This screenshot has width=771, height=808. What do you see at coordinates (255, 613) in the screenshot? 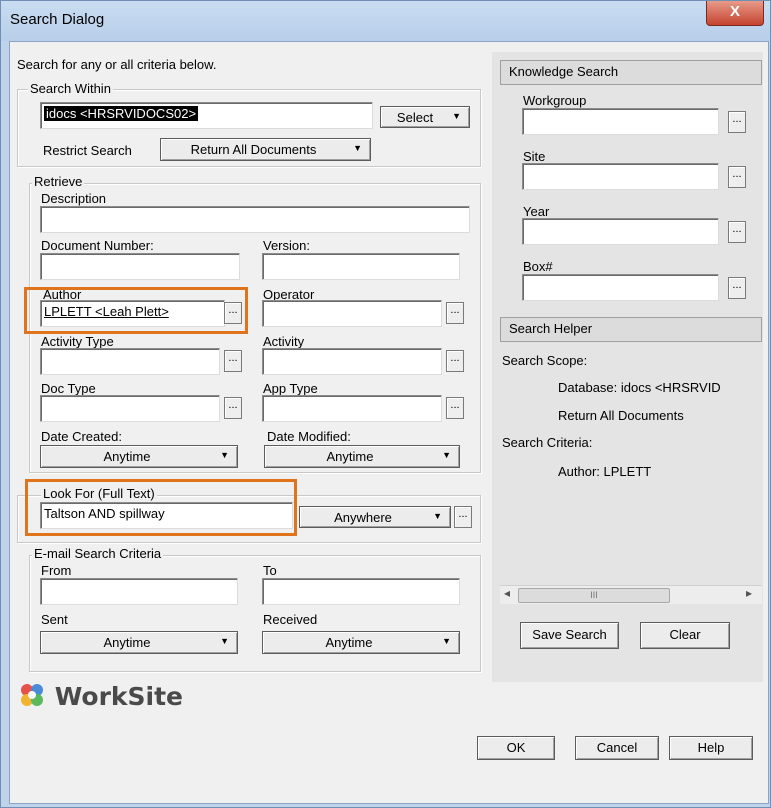
I see `email-group` at bounding box center [255, 613].